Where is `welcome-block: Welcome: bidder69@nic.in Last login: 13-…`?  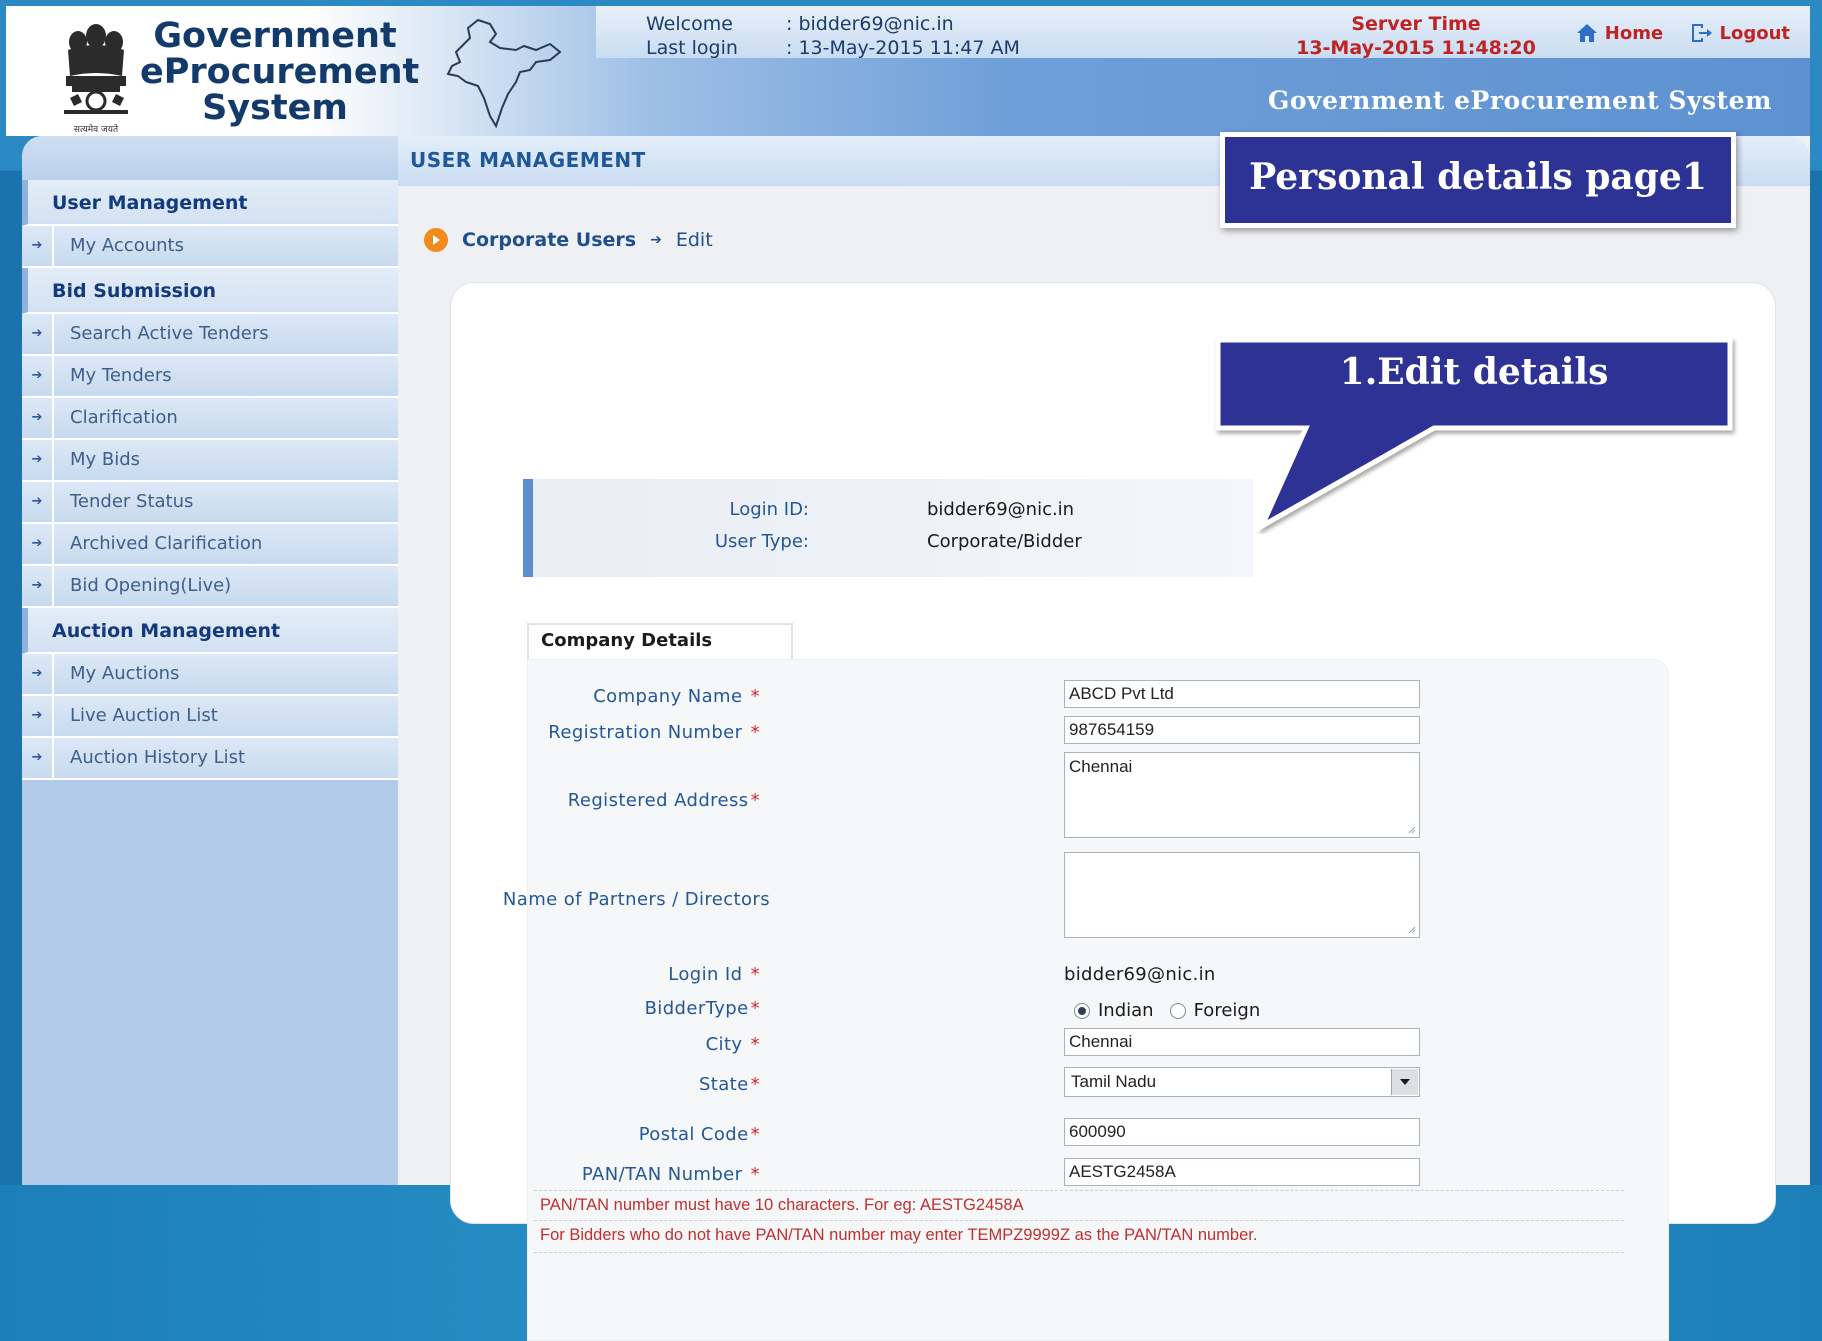 welcome-block: Welcome: bidder69@nic.in Last login: 13-… is located at coordinates (833, 36).